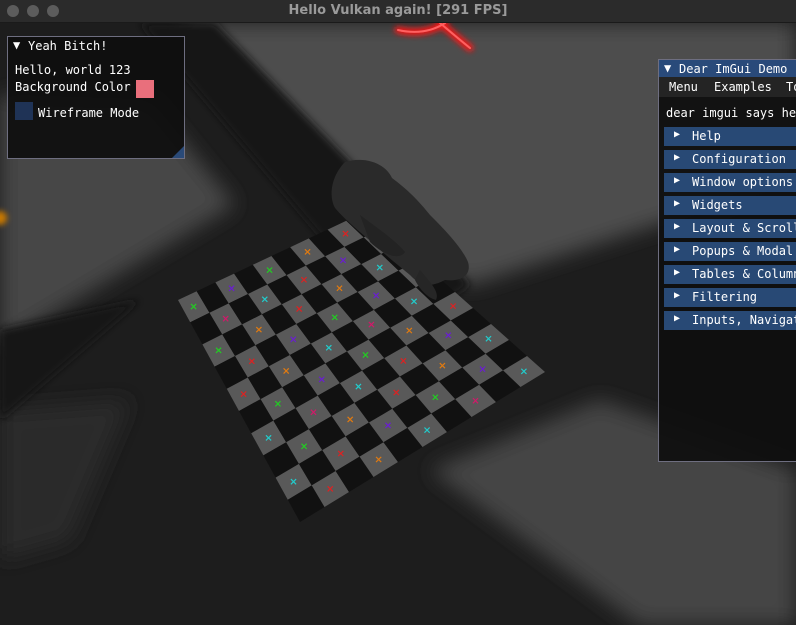 Image resolution: width=796 pixels, height=625 pixels. Describe the element at coordinates (717, 205) in the screenshot. I see `section-header-label: Widgets` at that location.